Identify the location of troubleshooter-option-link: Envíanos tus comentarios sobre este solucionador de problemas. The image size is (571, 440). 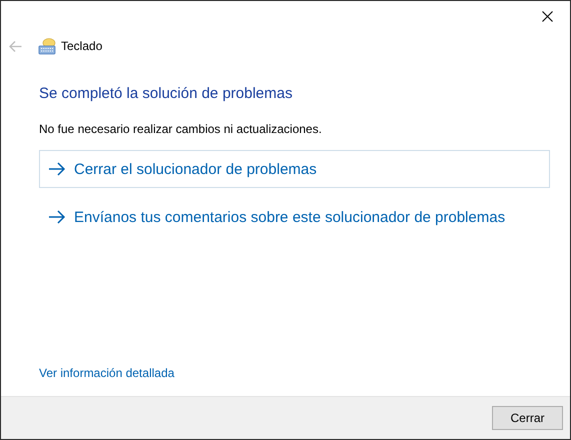
(294, 217).